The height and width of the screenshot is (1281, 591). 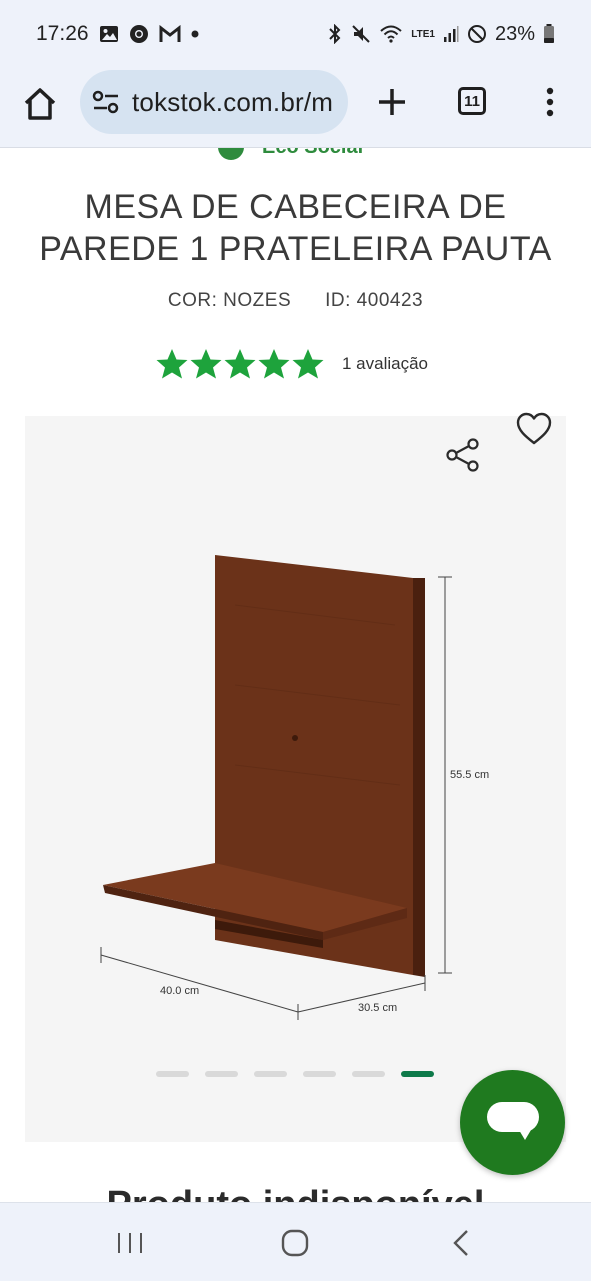 I want to click on leaf-icon, so click(x=231, y=154).